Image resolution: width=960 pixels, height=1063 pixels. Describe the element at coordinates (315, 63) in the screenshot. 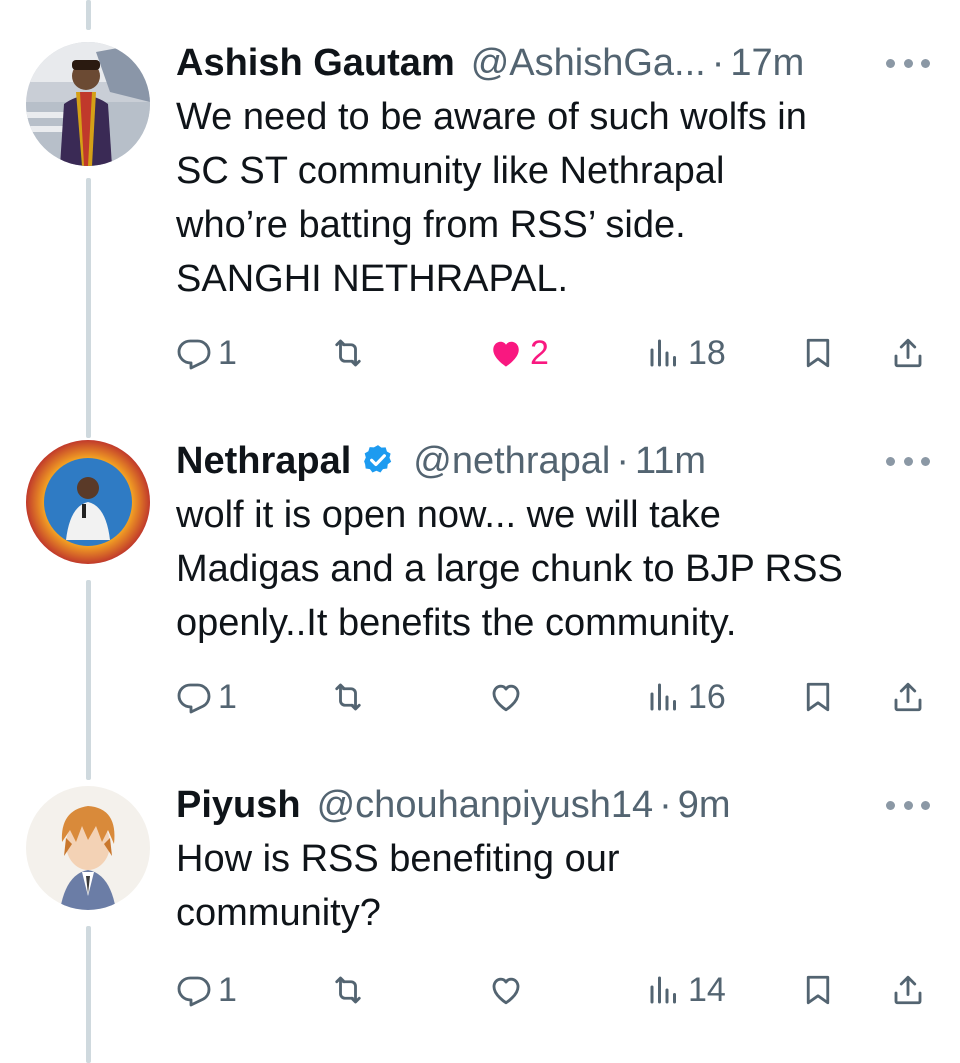

I see `display-name: Ashish Gautam` at that location.